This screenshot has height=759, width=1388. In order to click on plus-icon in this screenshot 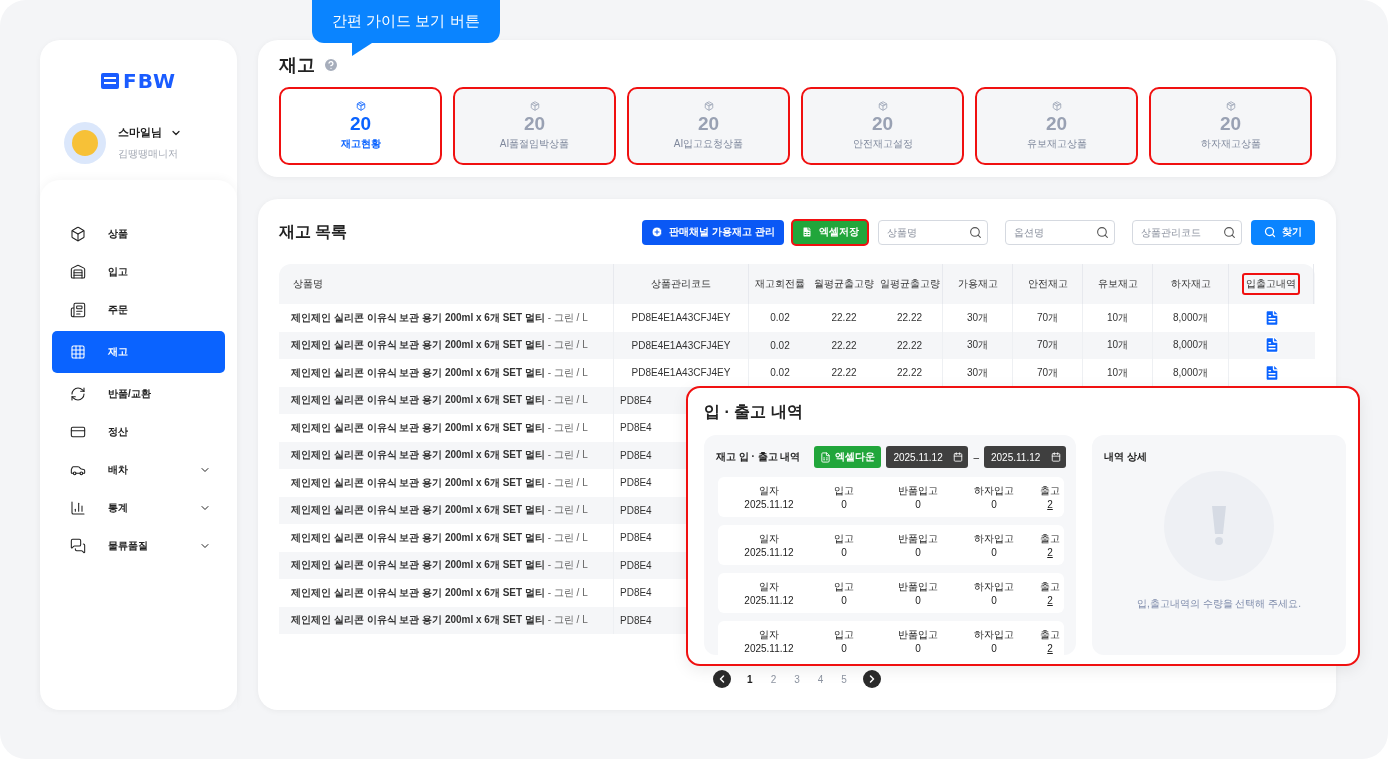, I will do `click(657, 232)`.